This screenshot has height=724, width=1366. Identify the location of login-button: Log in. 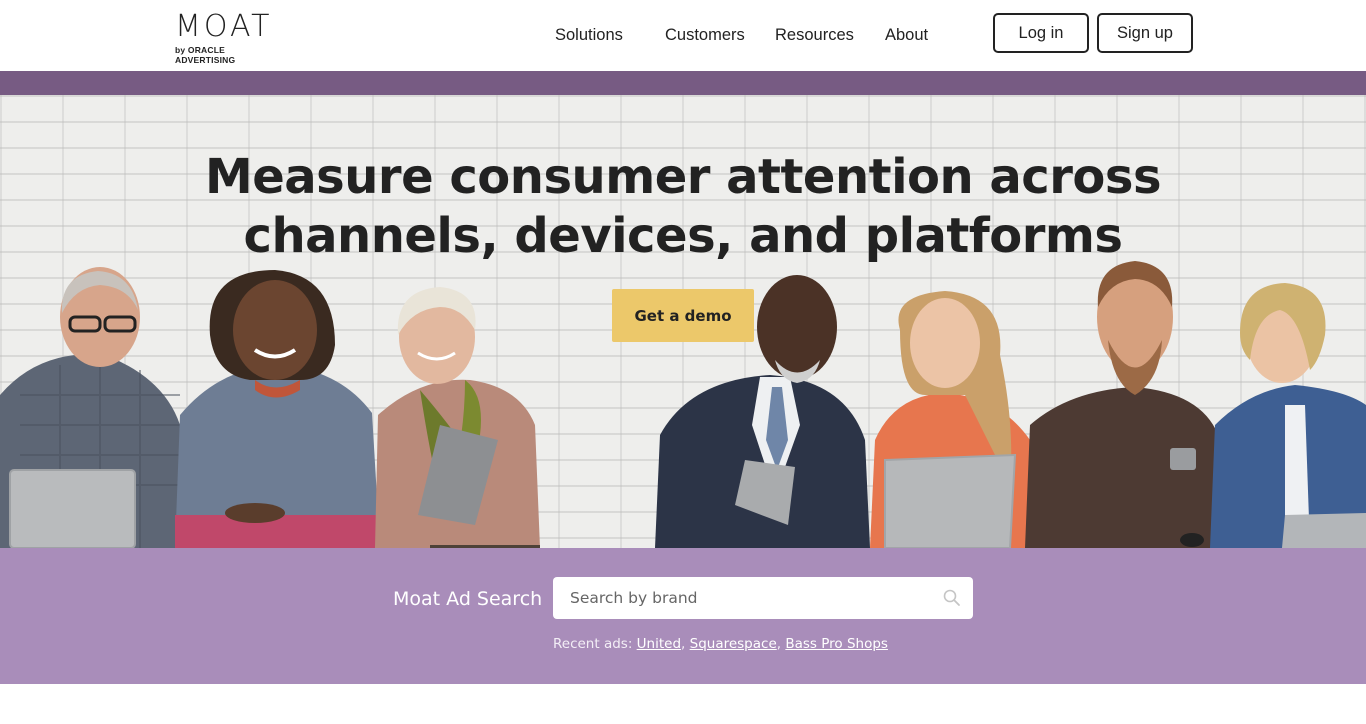
(1041, 33).